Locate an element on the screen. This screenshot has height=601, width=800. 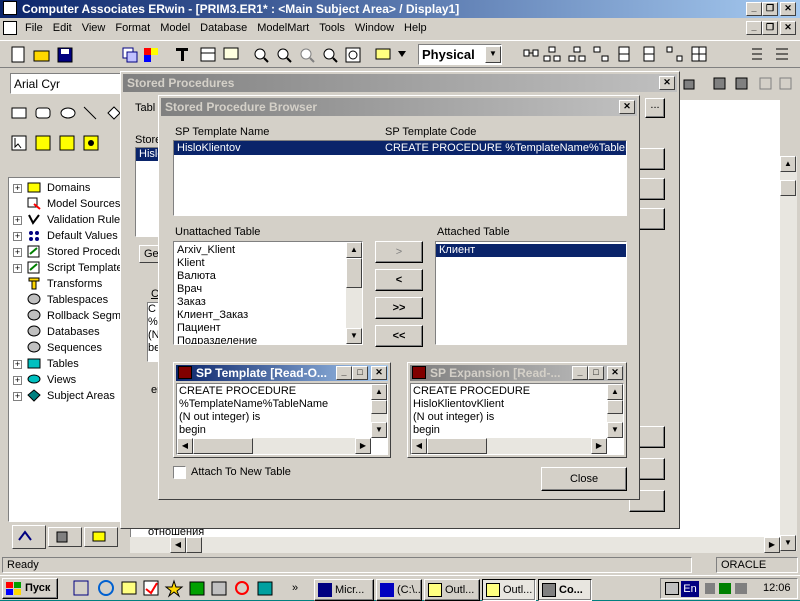
tree-item-model-sources: Model Sources is located at coordinates (67, 204).